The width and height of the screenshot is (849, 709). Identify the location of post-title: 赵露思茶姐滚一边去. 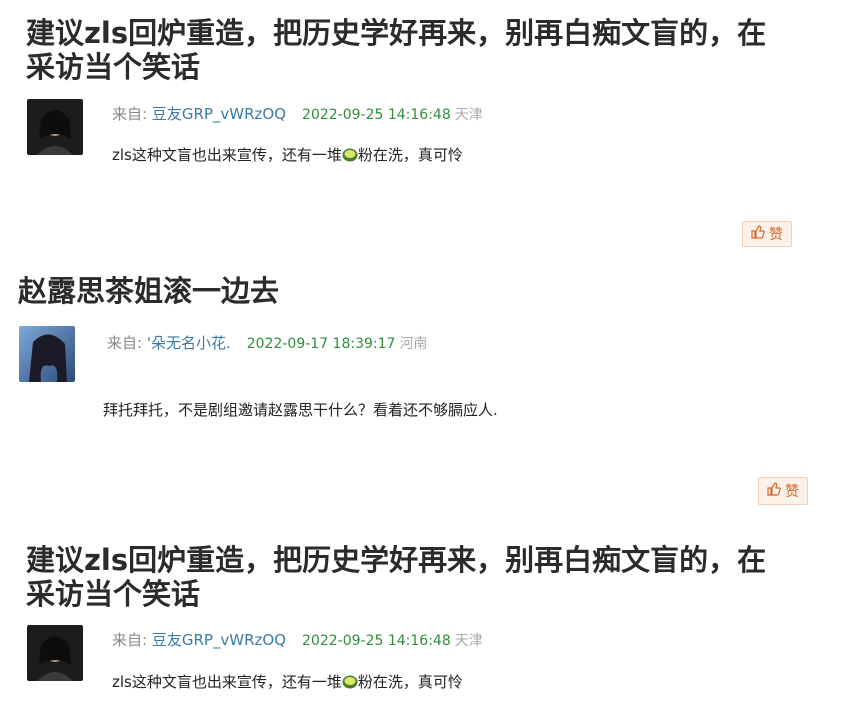
(148, 291).